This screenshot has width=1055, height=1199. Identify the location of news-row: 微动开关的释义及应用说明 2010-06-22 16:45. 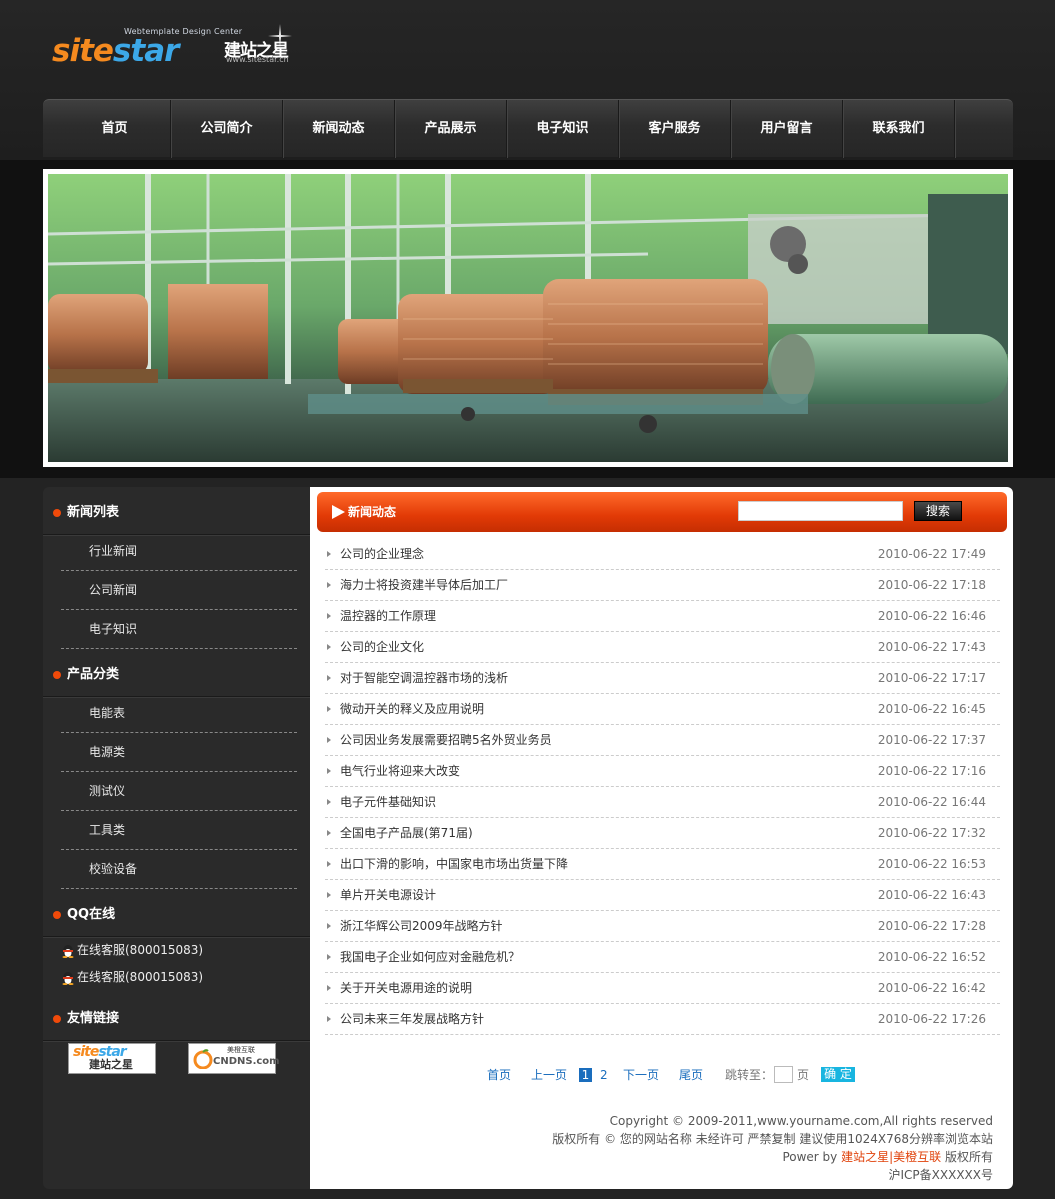
(662, 709).